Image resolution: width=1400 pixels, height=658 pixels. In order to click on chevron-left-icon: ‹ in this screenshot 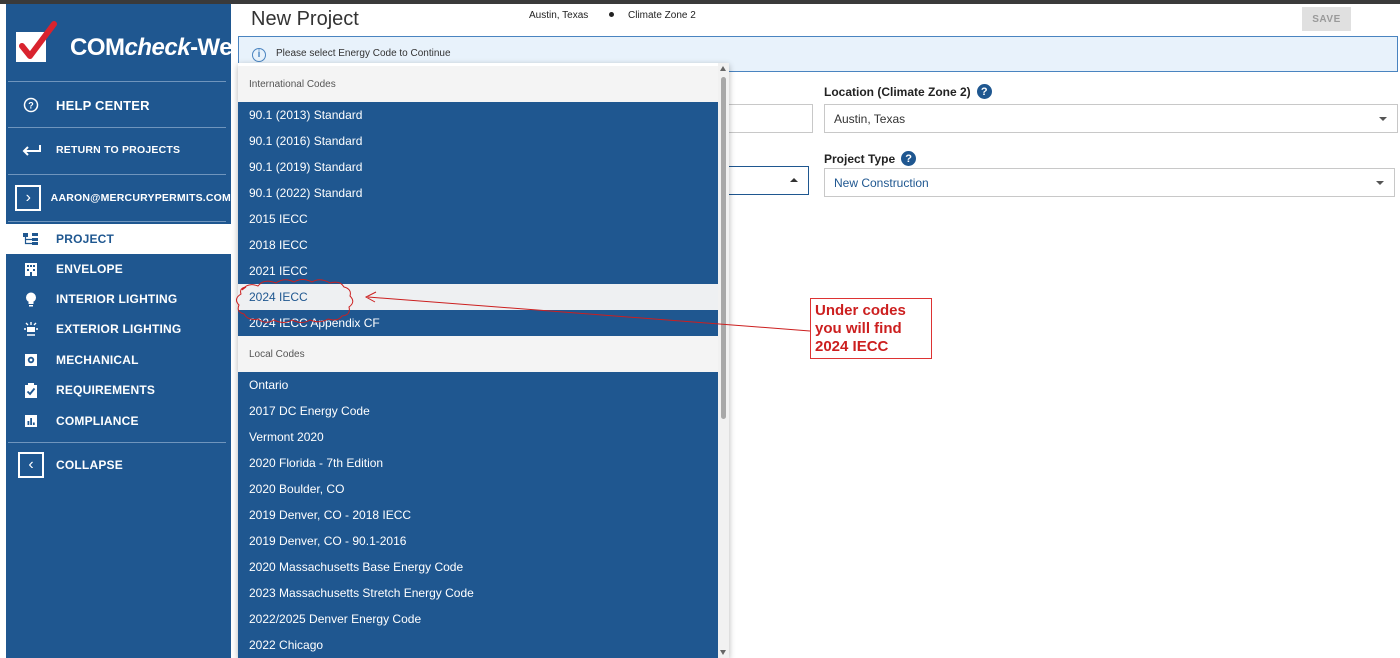, I will do `click(31, 465)`.